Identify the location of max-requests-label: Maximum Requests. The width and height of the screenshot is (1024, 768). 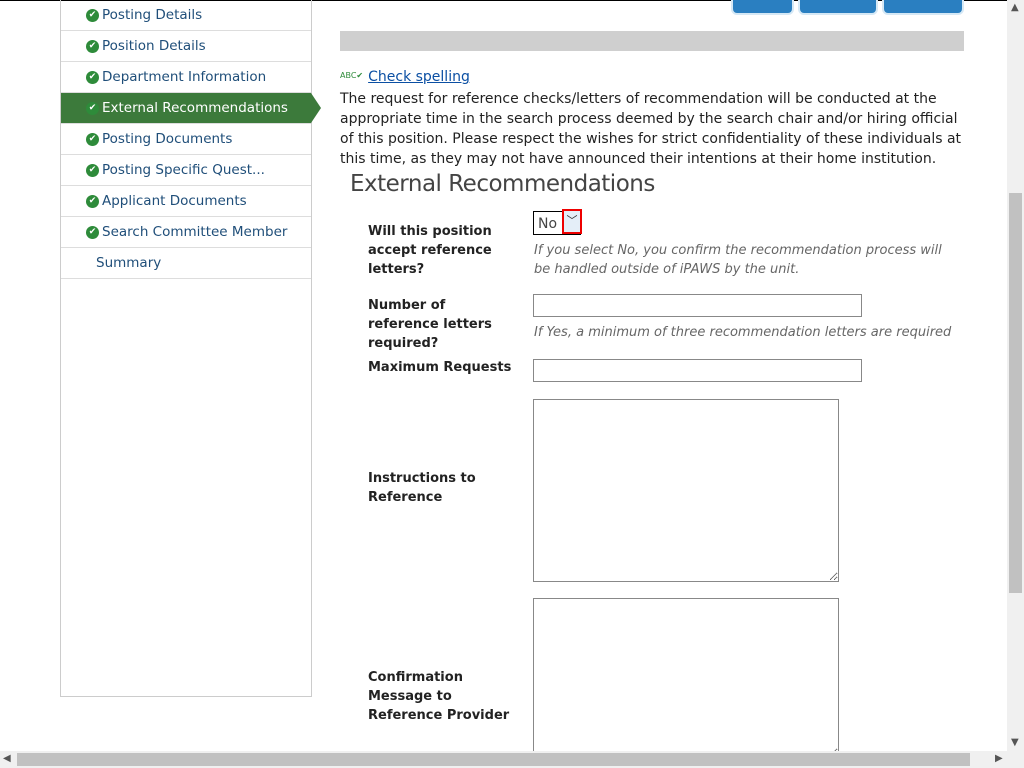
(440, 367).